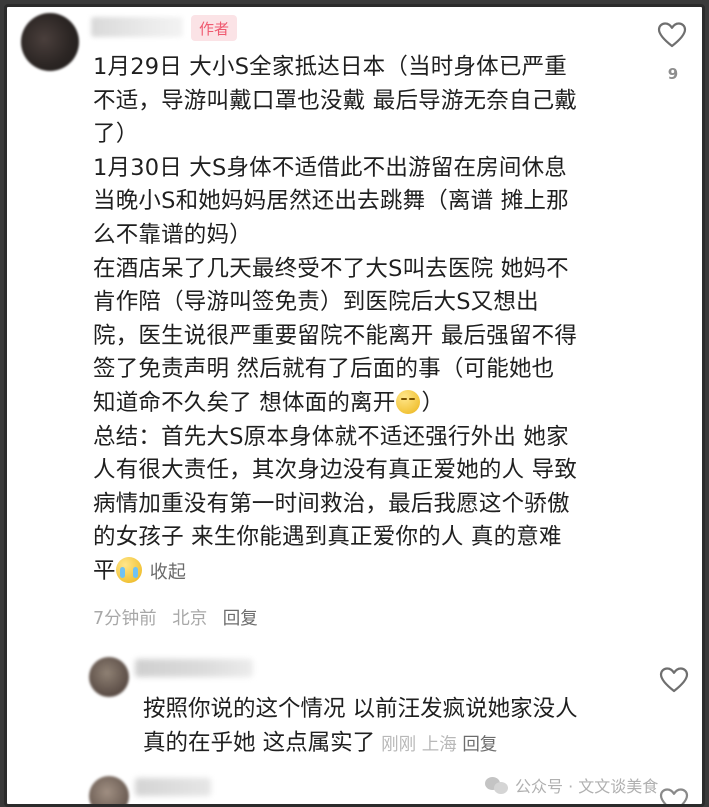 The width and height of the screenshot is (709, 807). What do you see at coordinates (214, 28) in the screenshot?
I see `author-badge: 作者` at bounding box center [214, 28].